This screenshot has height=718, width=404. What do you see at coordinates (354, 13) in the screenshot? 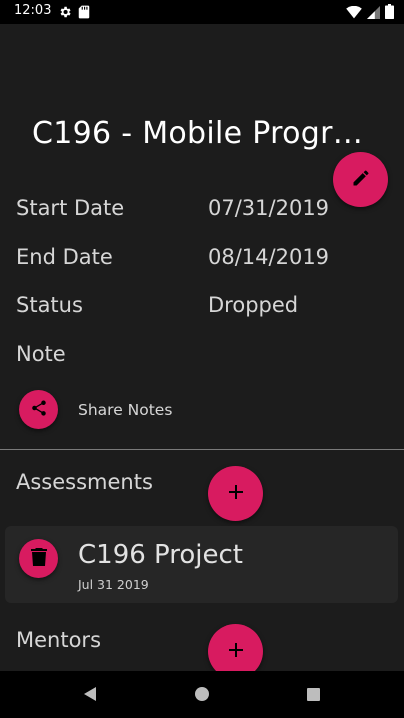
I see `wifi-icon` at bounding box center [354, 13].